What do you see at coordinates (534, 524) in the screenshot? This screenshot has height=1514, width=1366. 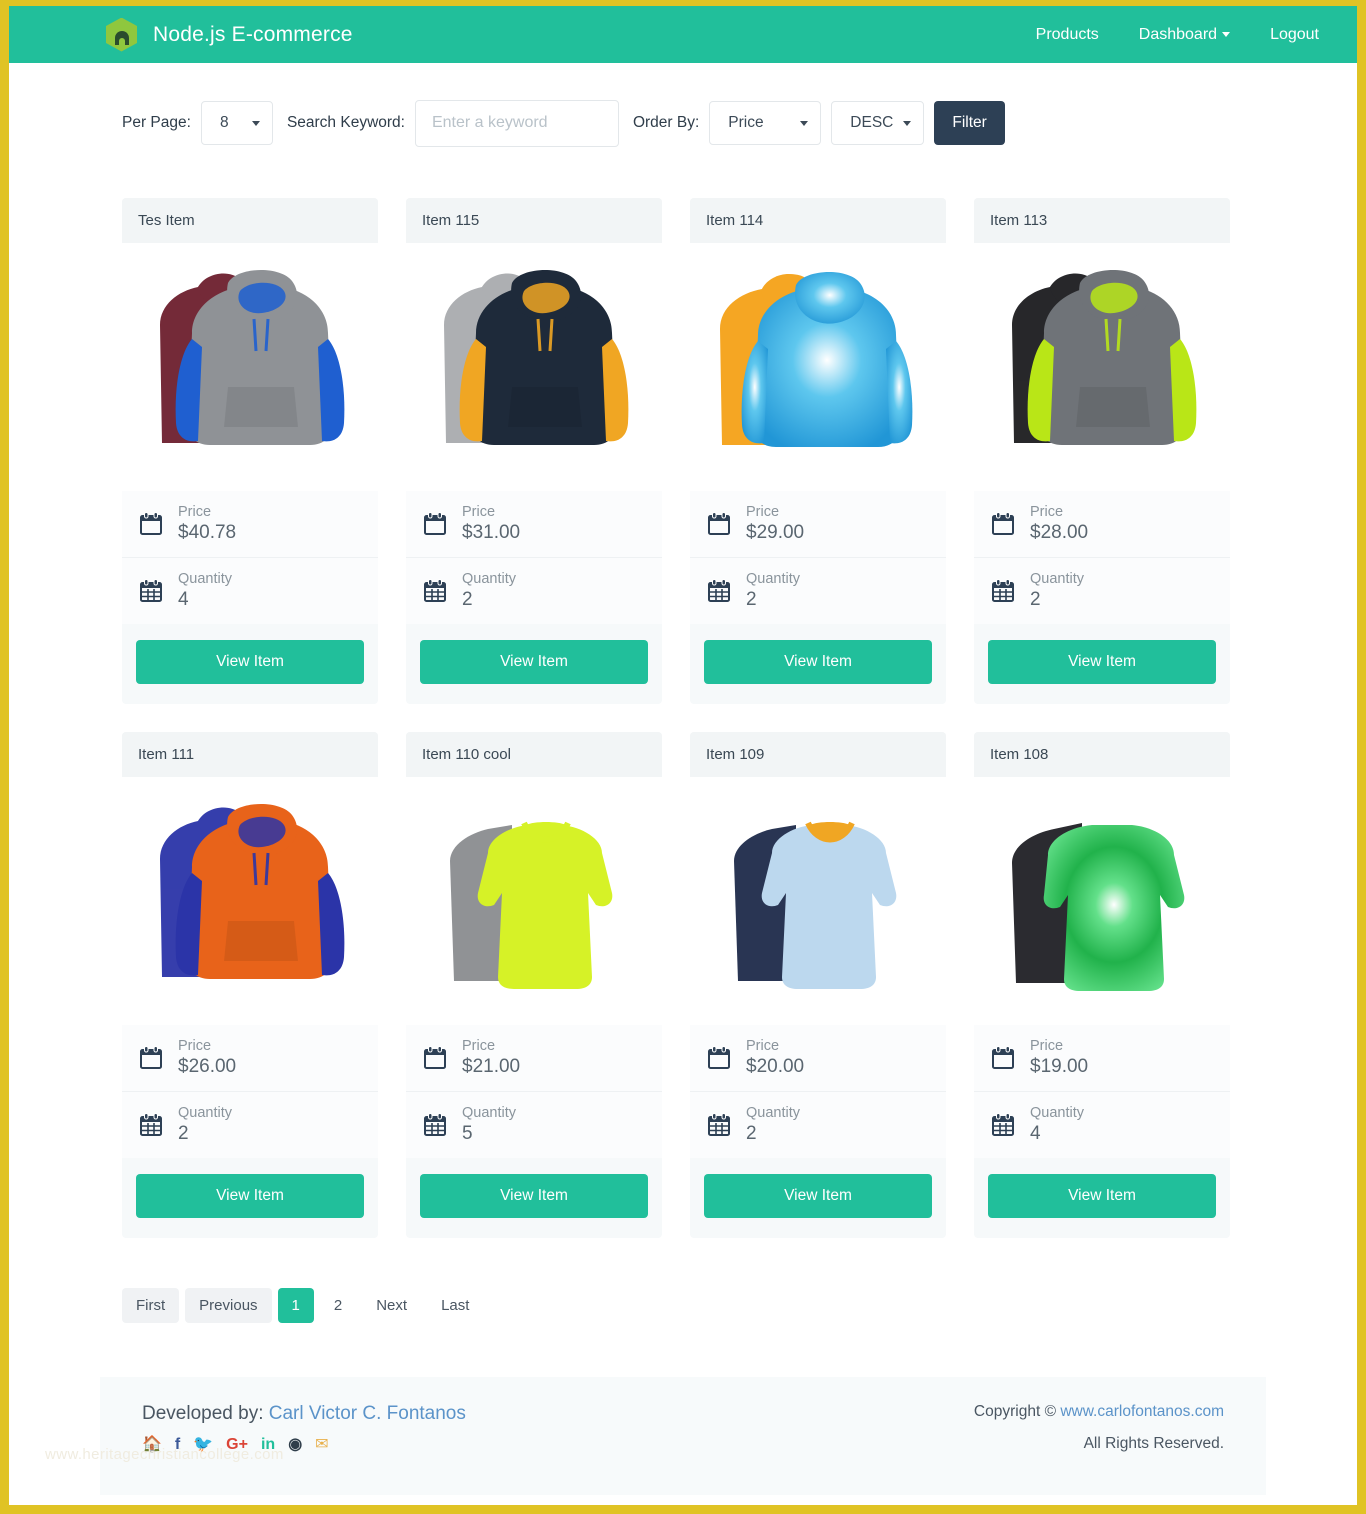 I see `product-price-row: Price $31.00` at bounding box center [534, 524].